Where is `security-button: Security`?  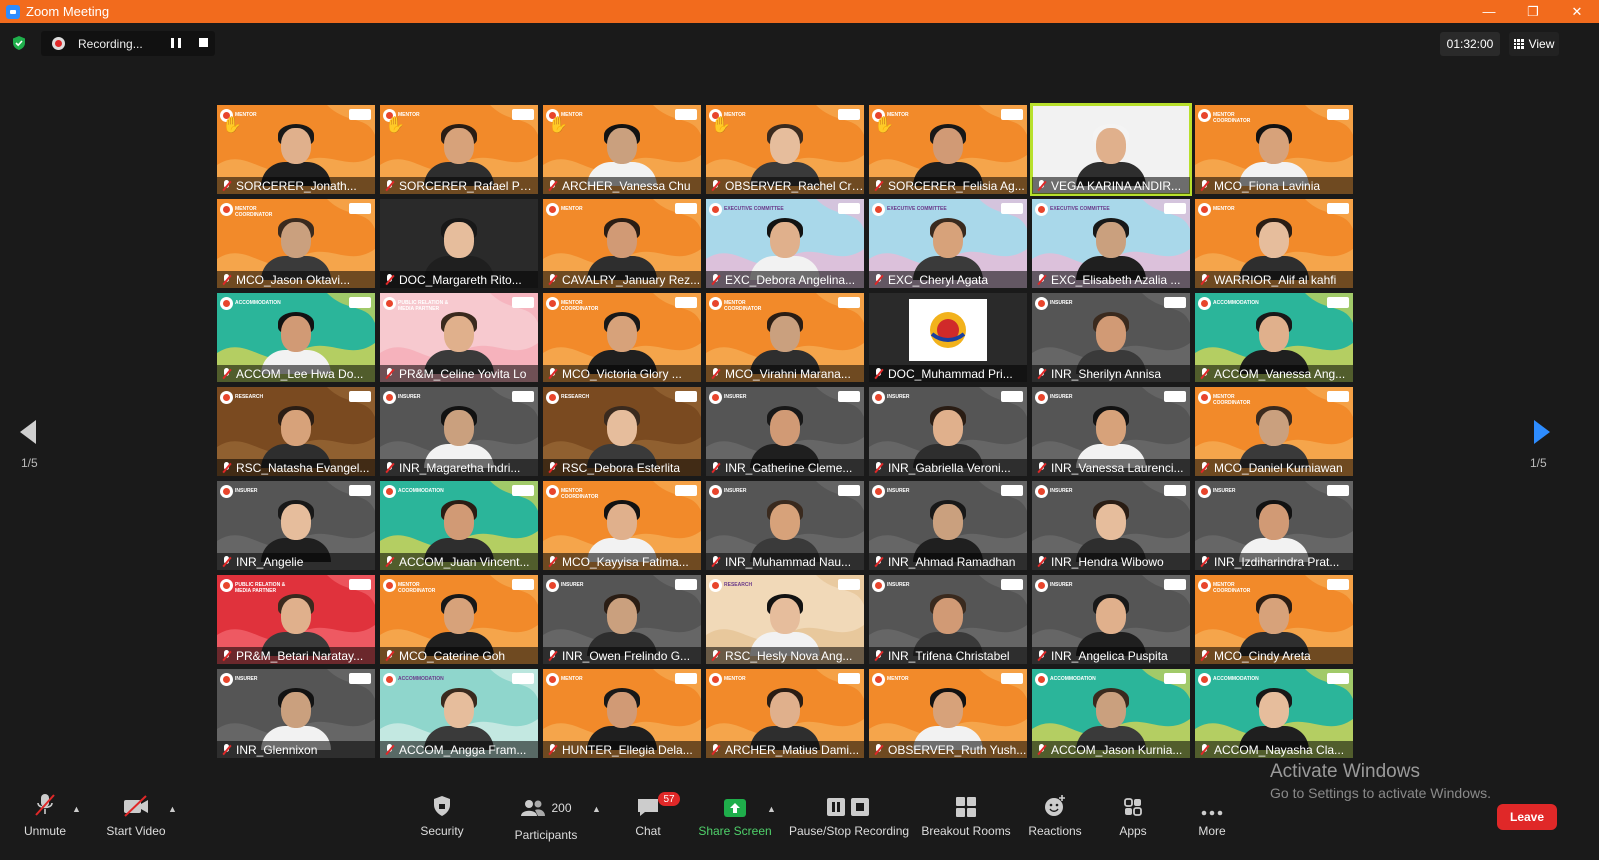 security-button: Security is located at coordinates (442, 816).